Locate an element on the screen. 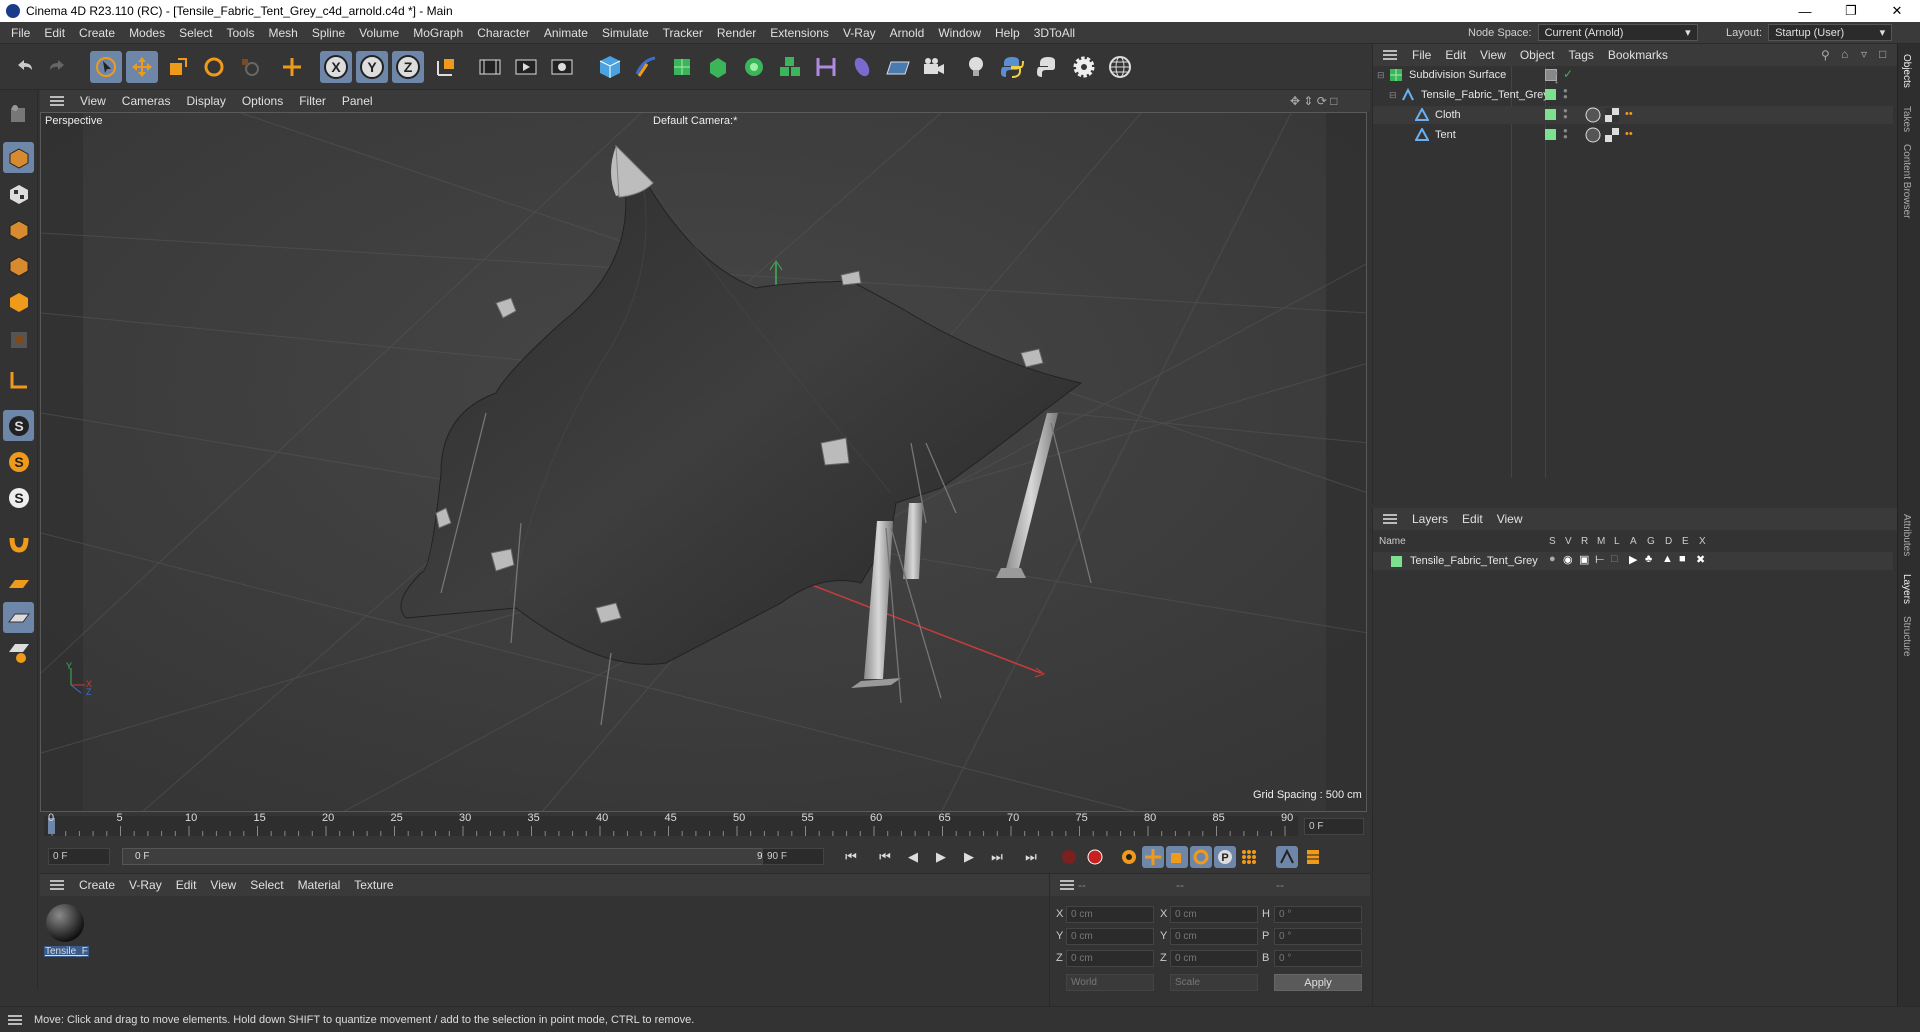 The height and width of the screenshot is (1032, 1920). next-frame-icon: ▶ is located at coordinates (969, 857).